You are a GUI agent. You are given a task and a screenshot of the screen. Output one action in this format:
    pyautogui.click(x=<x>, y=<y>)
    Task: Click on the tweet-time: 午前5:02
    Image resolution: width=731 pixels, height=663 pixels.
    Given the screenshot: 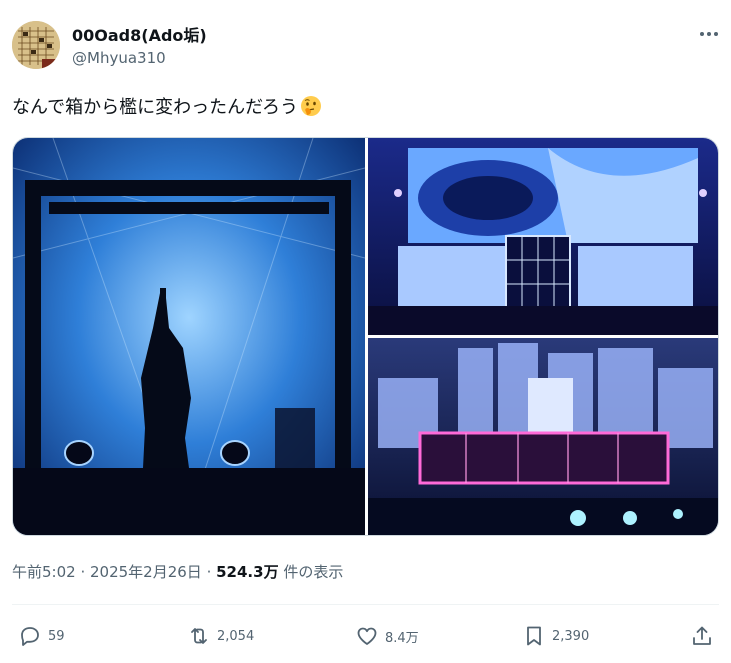 What is the action you would take?
    pyautogui.click(x=44, y=572)
    